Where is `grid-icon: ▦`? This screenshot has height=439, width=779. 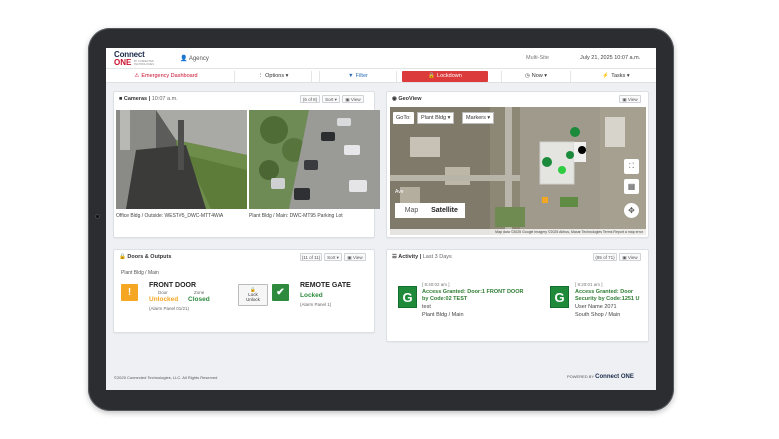
grid-icon: ▦ is located at coordinates (631, 186).